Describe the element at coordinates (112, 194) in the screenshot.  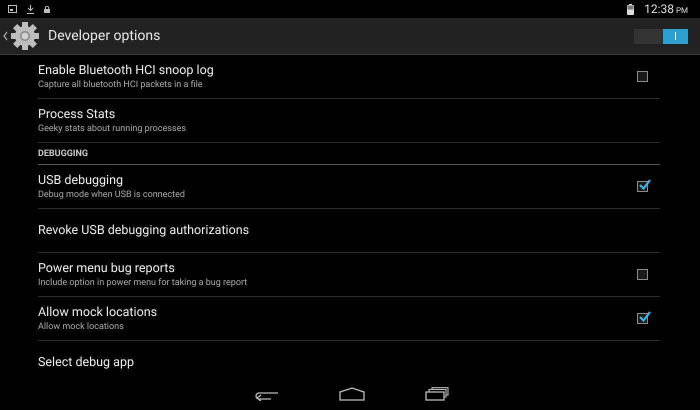
I see `setting-summary: Debug mode when USB is connected` at that location.